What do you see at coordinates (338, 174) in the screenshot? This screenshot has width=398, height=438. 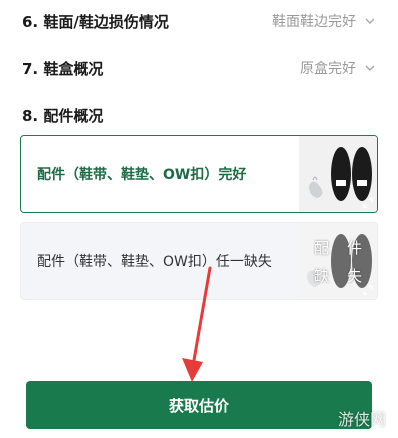 I see `insole-thumbnail` at bounding box center [338, 174].